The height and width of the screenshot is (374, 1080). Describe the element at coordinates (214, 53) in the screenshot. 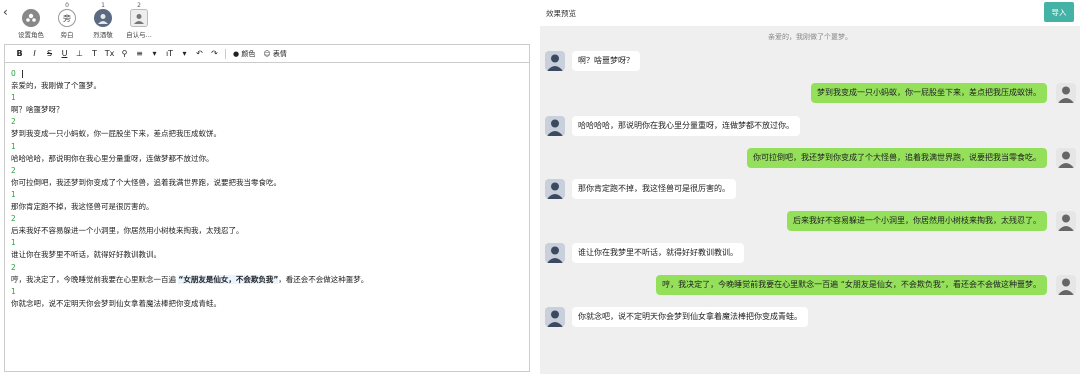

I see `redo-icon: ↷` at that location.